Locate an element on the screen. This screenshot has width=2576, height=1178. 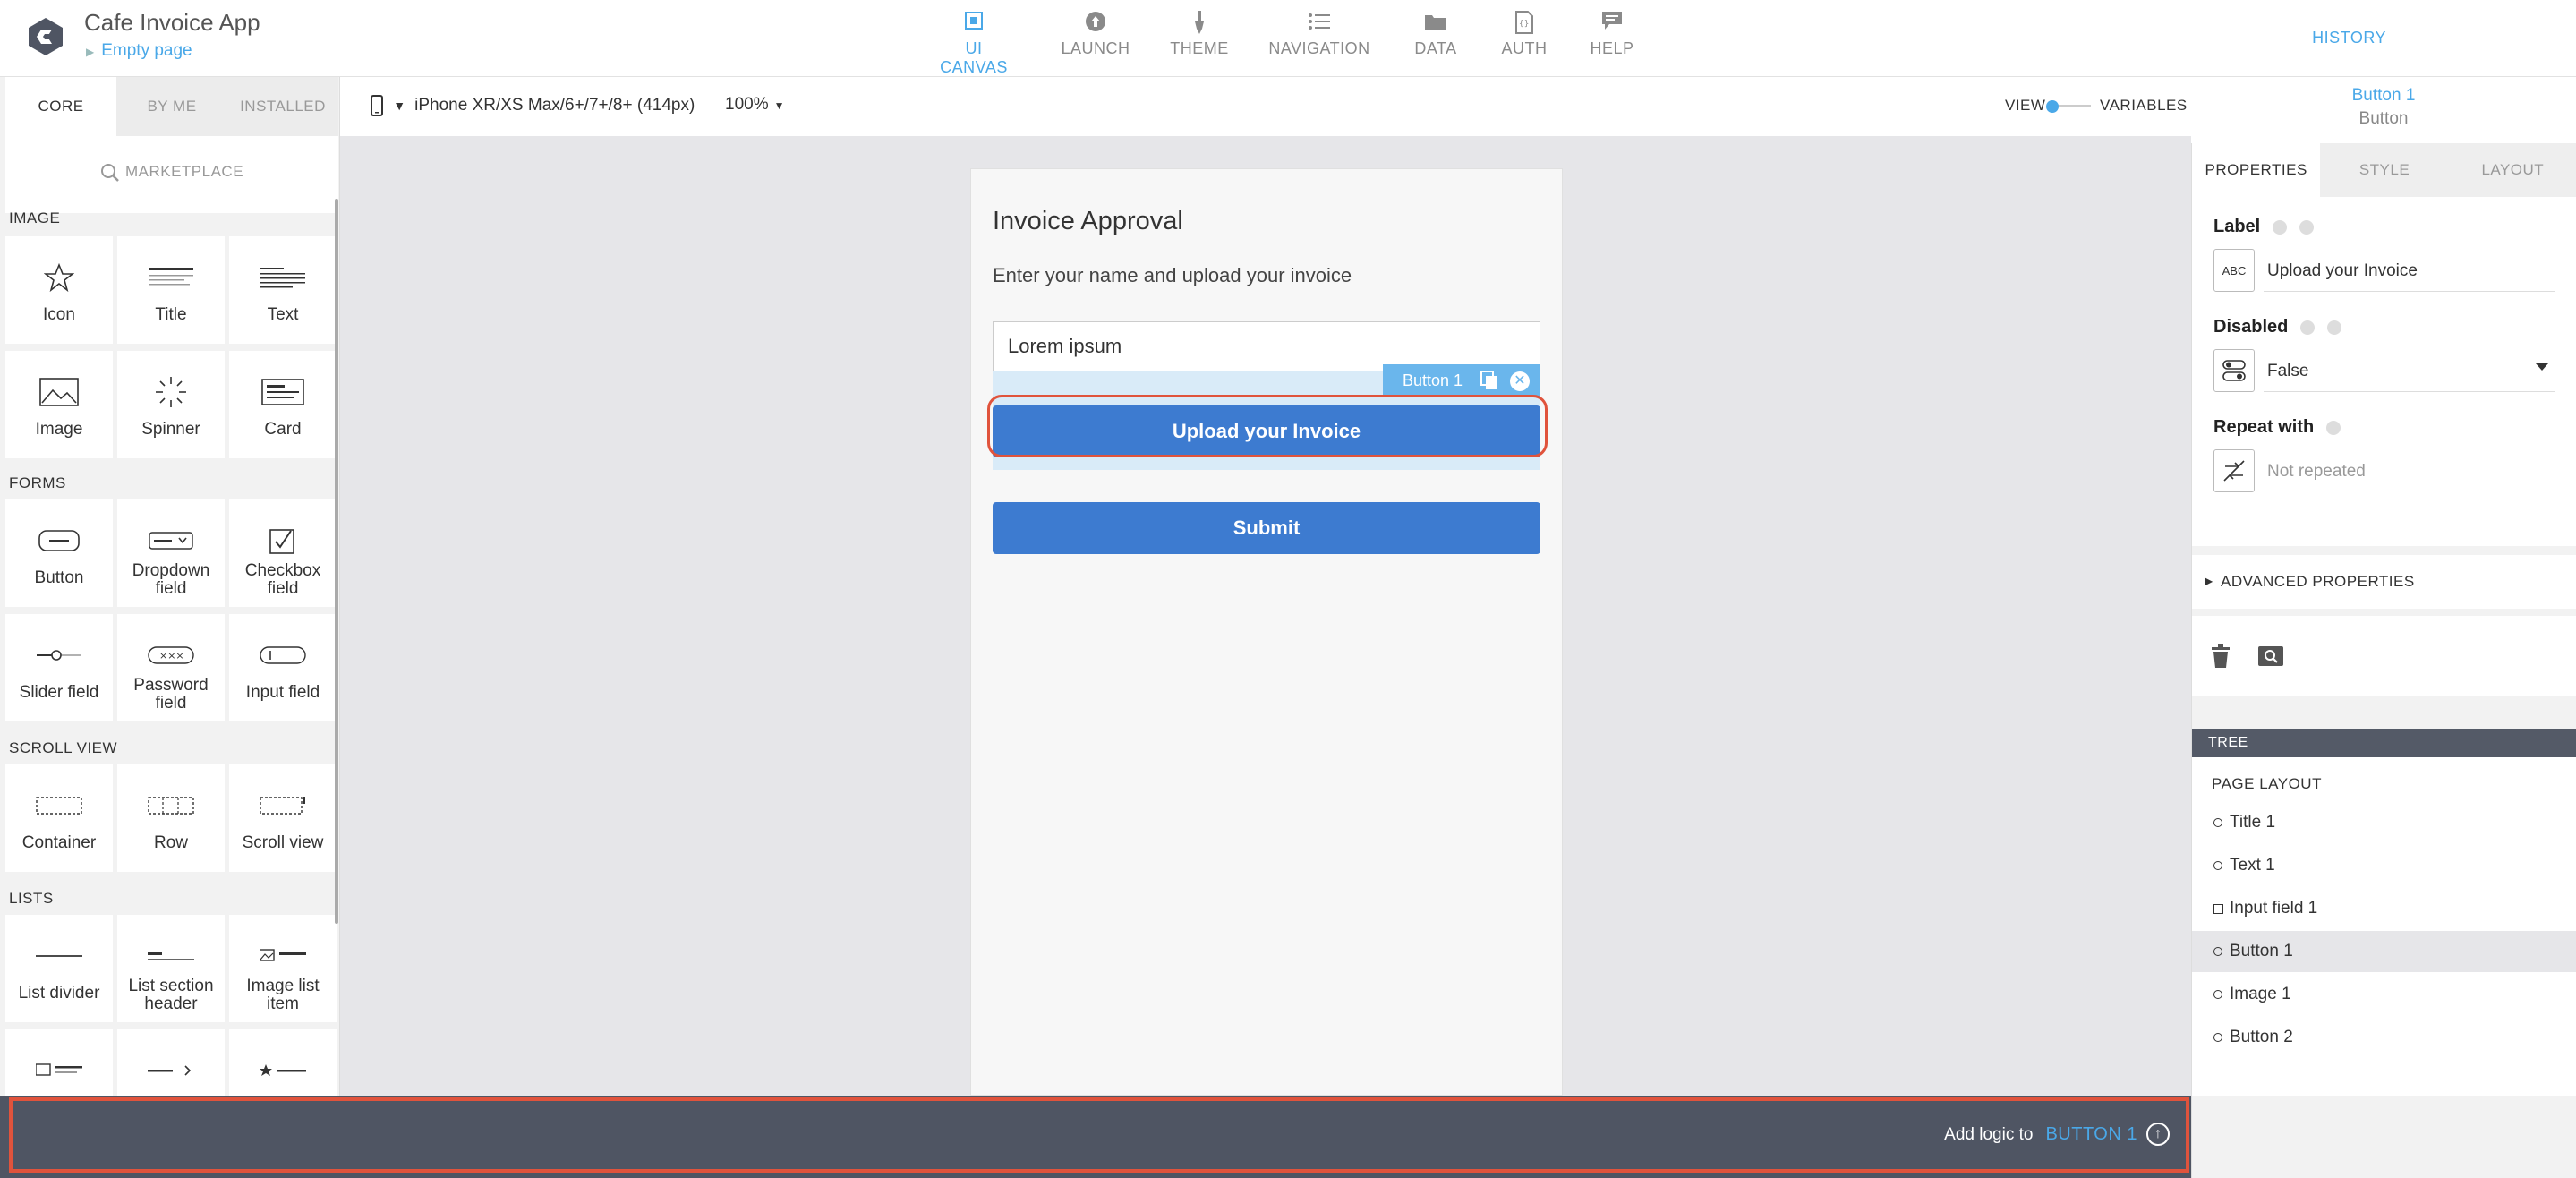
component-container: Container is located at coordinates (59, 818).